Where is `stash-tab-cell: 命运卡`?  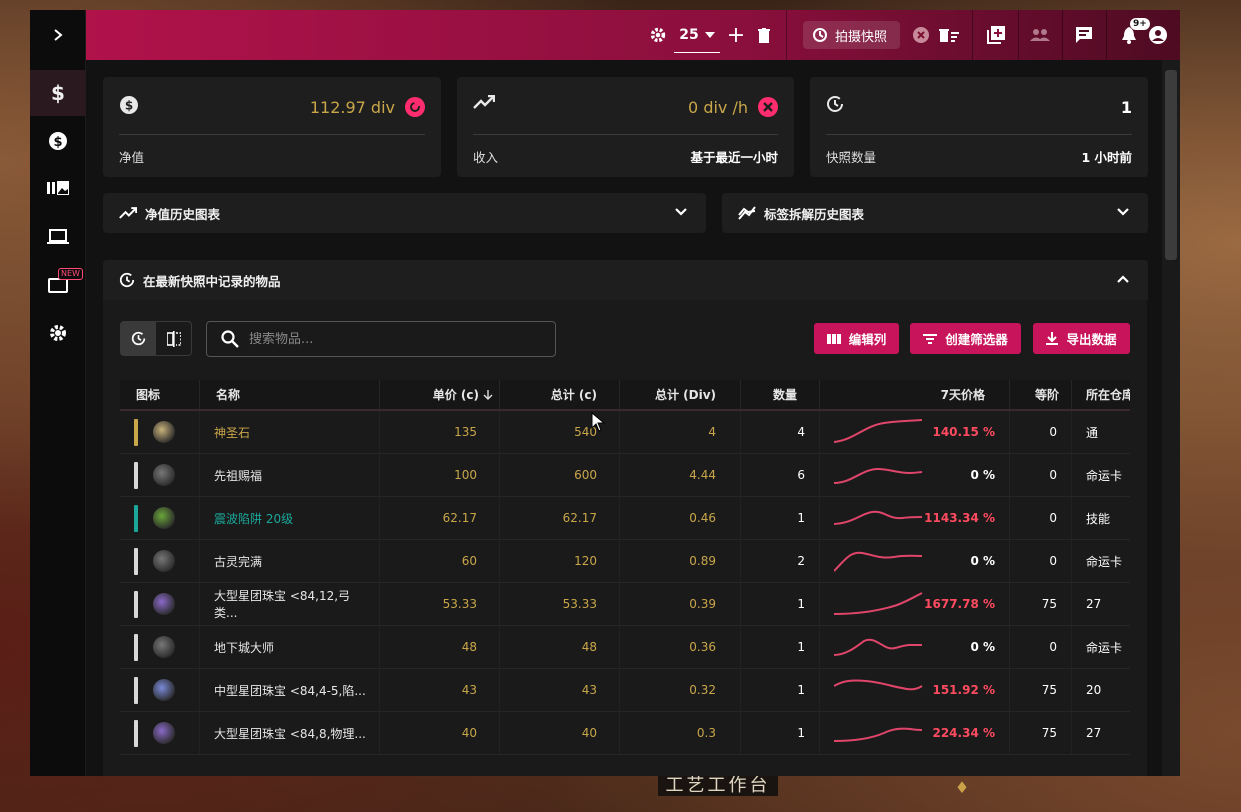
stash-tab-cell: 命运卡 is located at coordinates (1104, 561).